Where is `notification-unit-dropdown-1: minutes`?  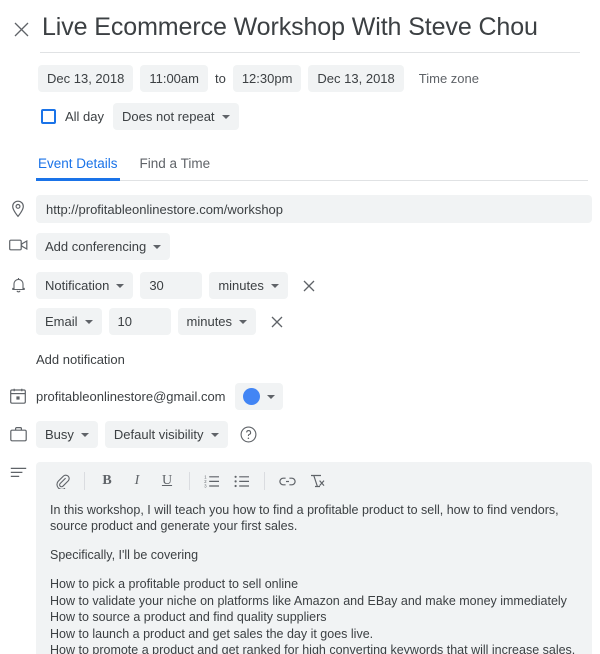 notification-unit-dropdown-1: minutes is located at coordinates (248, 285).